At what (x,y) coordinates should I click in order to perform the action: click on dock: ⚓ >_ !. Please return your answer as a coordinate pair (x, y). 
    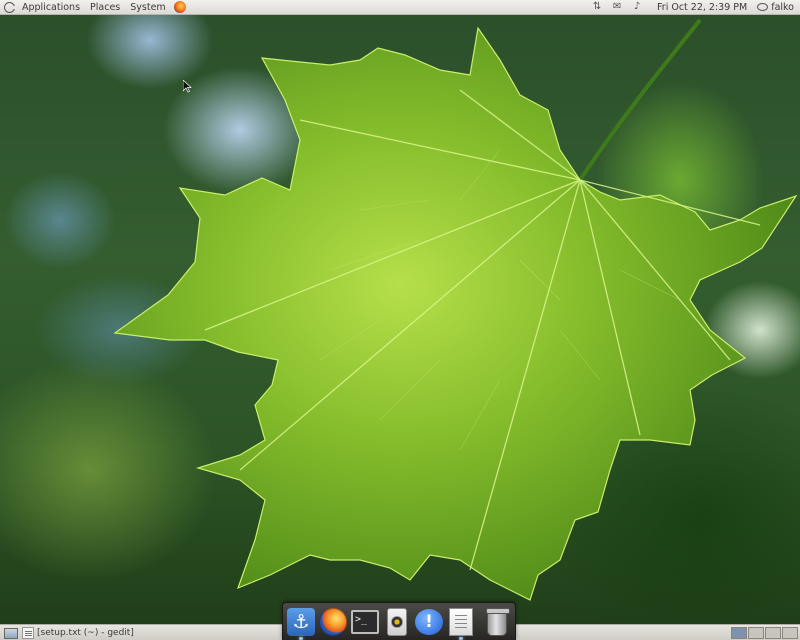
    Looking at the image, I should click on (399, 621).